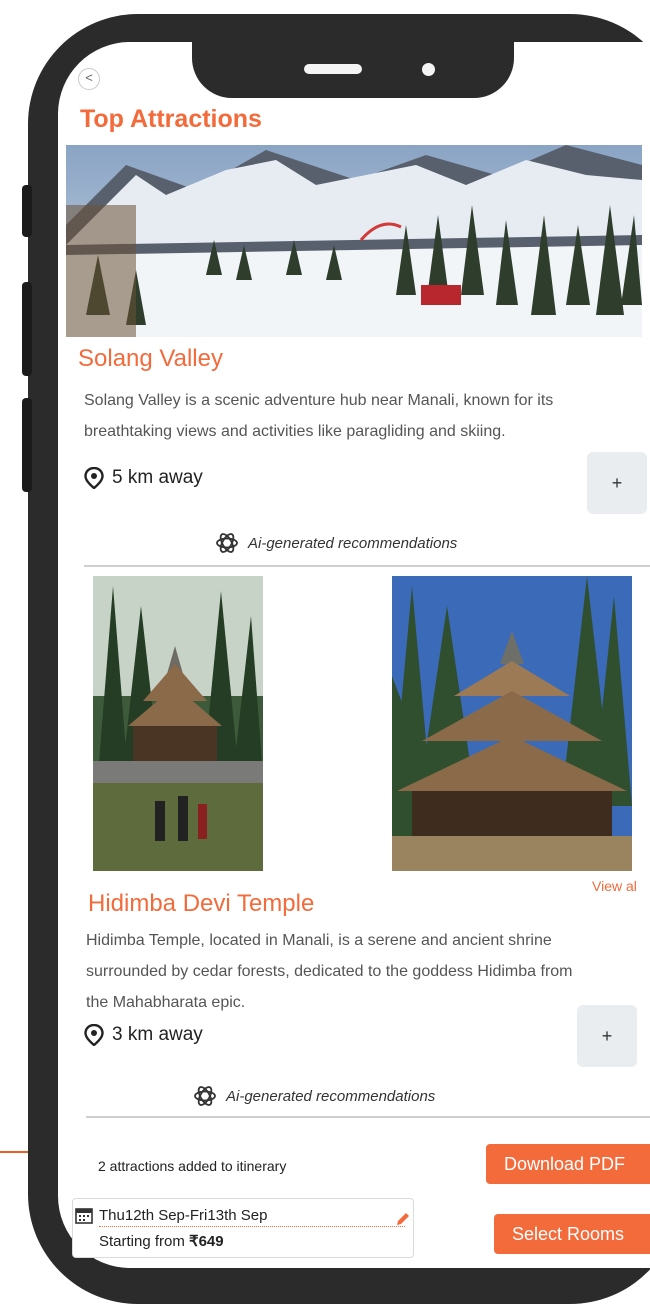 This screenshot has height=1313, width=650. What do you see at coordinates (252, 1226) in the screenshot?
I see `date-underline` at bounding box center [252, 1226].